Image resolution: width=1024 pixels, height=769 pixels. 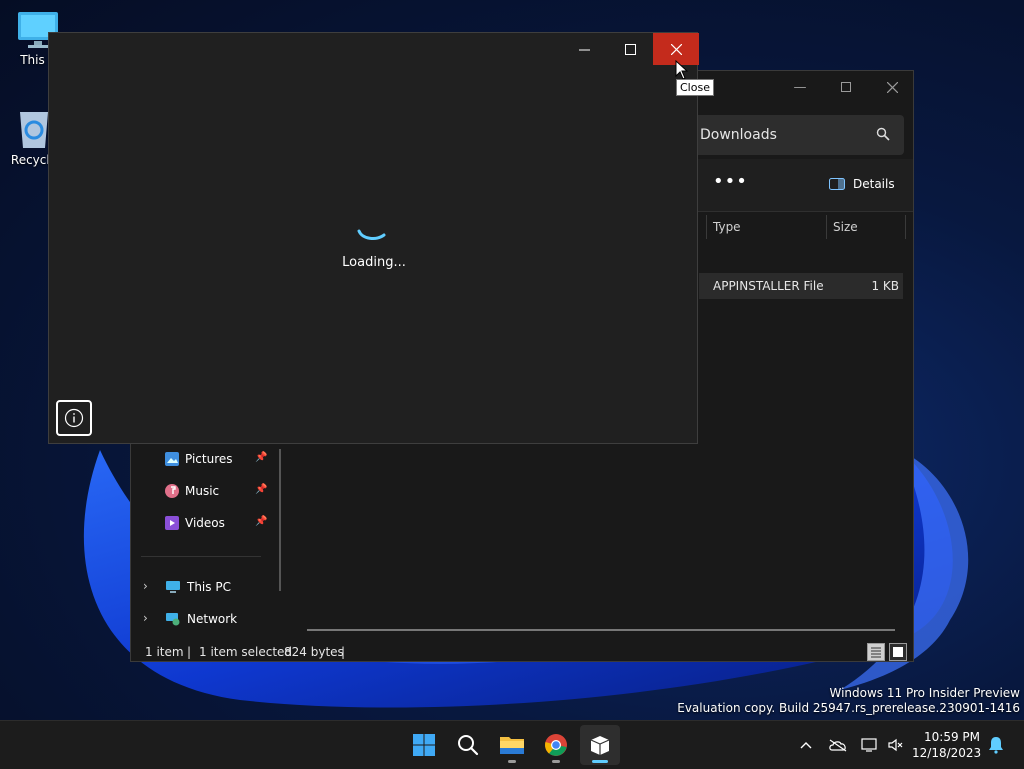 What do you see at coordinates (845, 227) in the screenshot?
I see `column-header-size: Size` at bounding box center [845, 227].